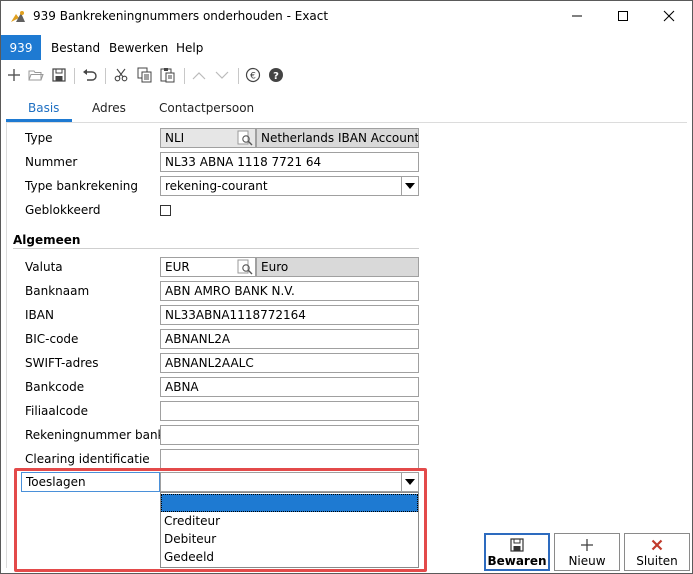  I want to click on filiaalcode-input, so click(289, 411).